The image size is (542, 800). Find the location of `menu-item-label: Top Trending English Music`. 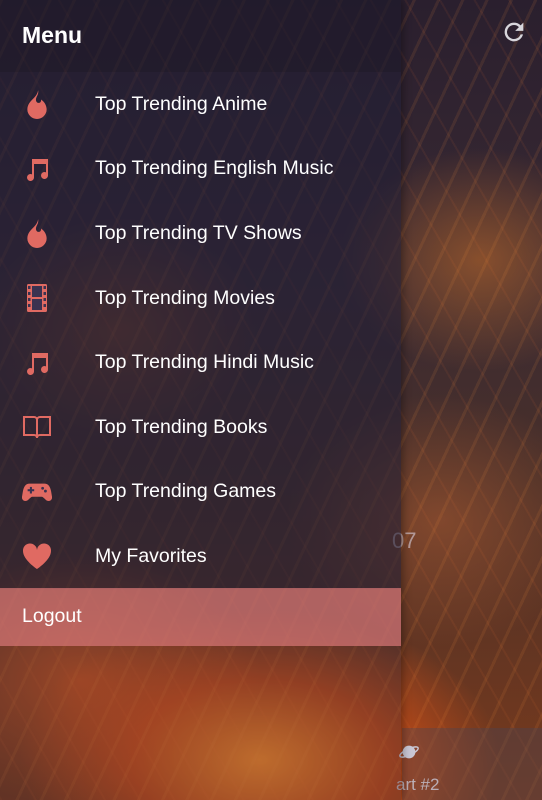

menu-item-label: Top Trending English Music is located at coordinates (214, 168).